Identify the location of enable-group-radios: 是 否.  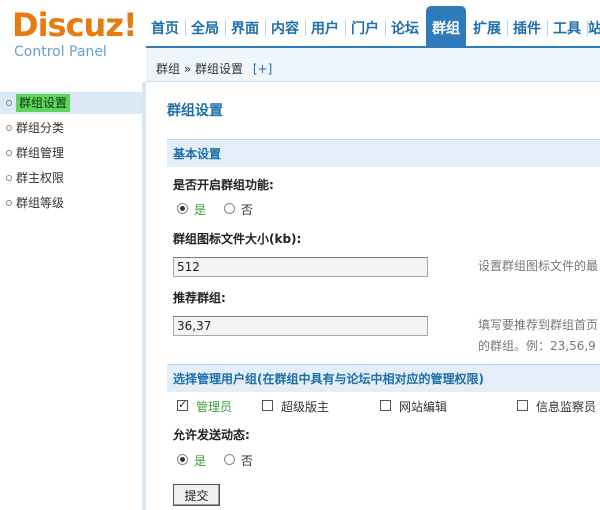
(222, 209).